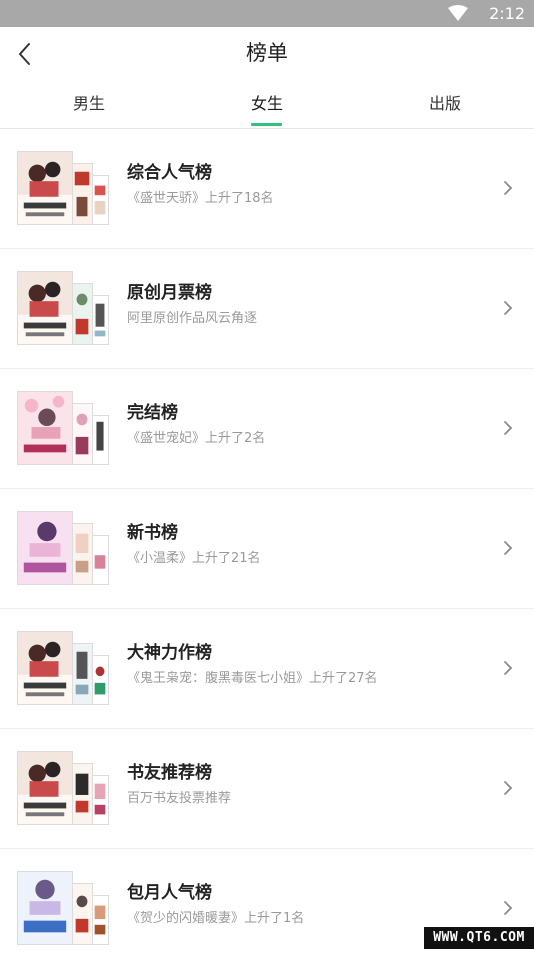  I want to click on tab-label: 出版, so click(444, 103).